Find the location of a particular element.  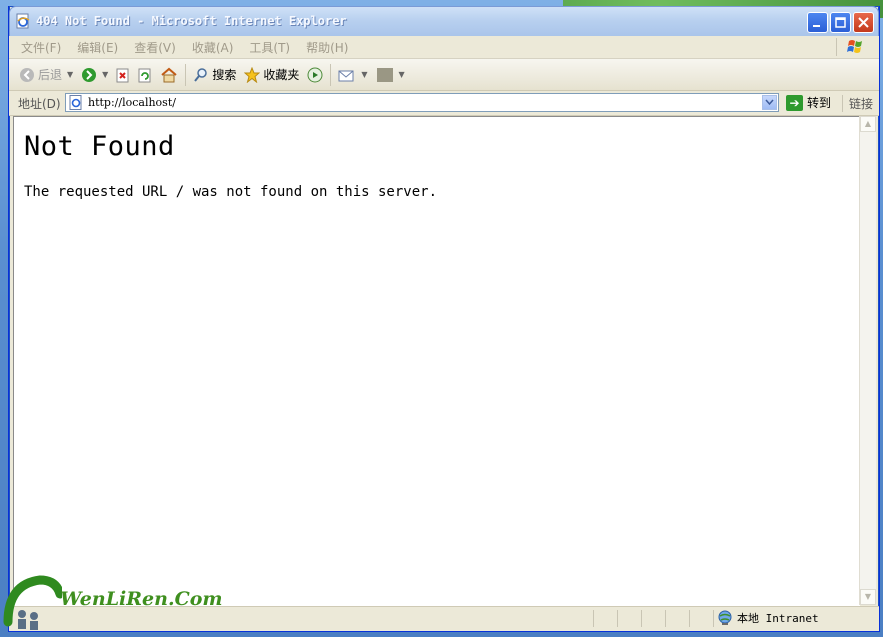

menu-help: 帮助(H) is located at coordinates (327, 47).